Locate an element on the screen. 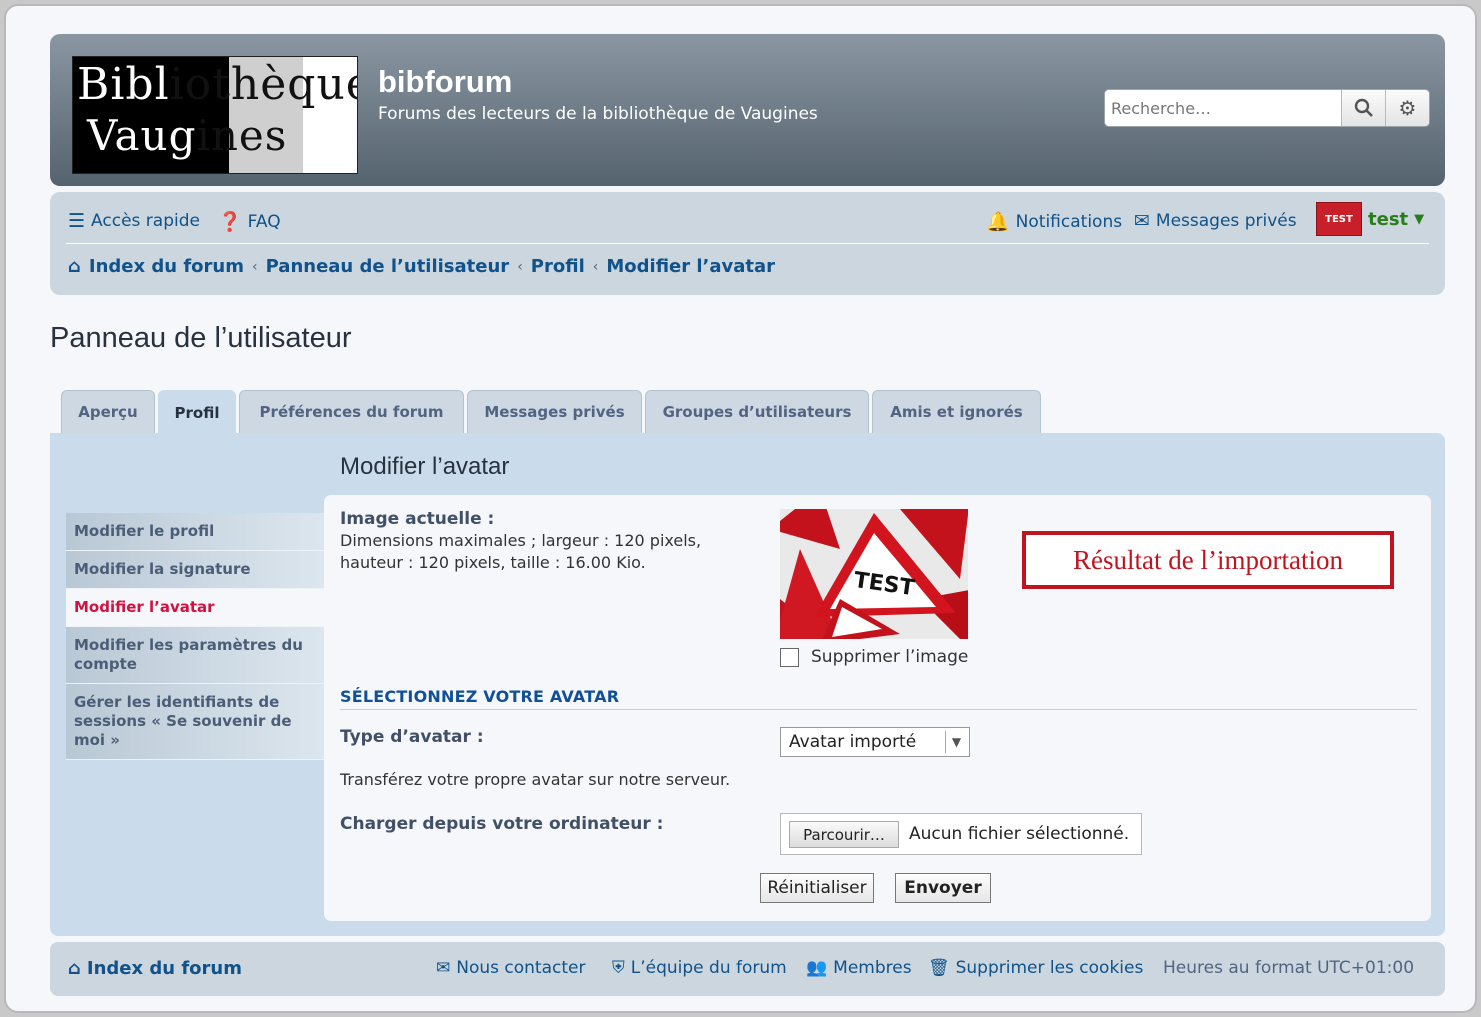  avatar-type-label: Type d’avatar : is located at coordinates (412, 737).